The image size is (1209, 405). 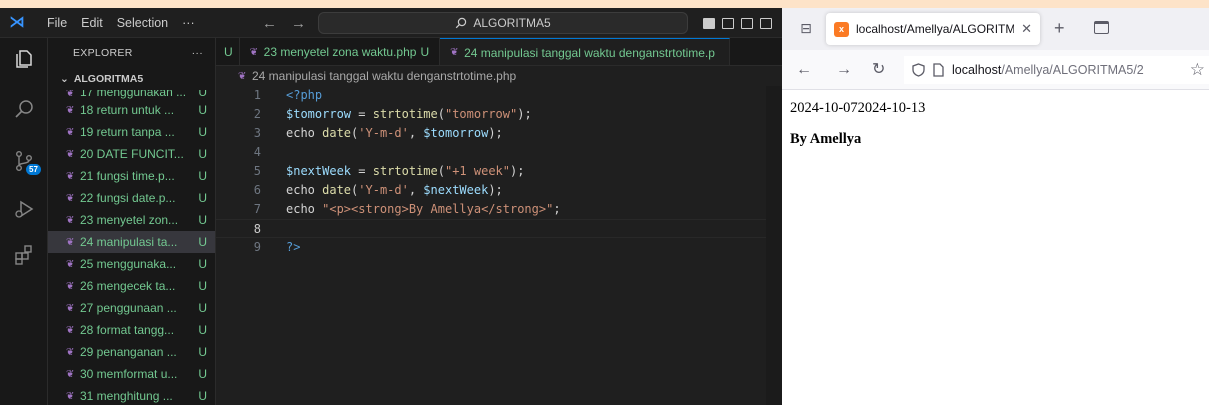 I want to click on menu-bar: File Edit Selection ···, so click(x=121, y=23).